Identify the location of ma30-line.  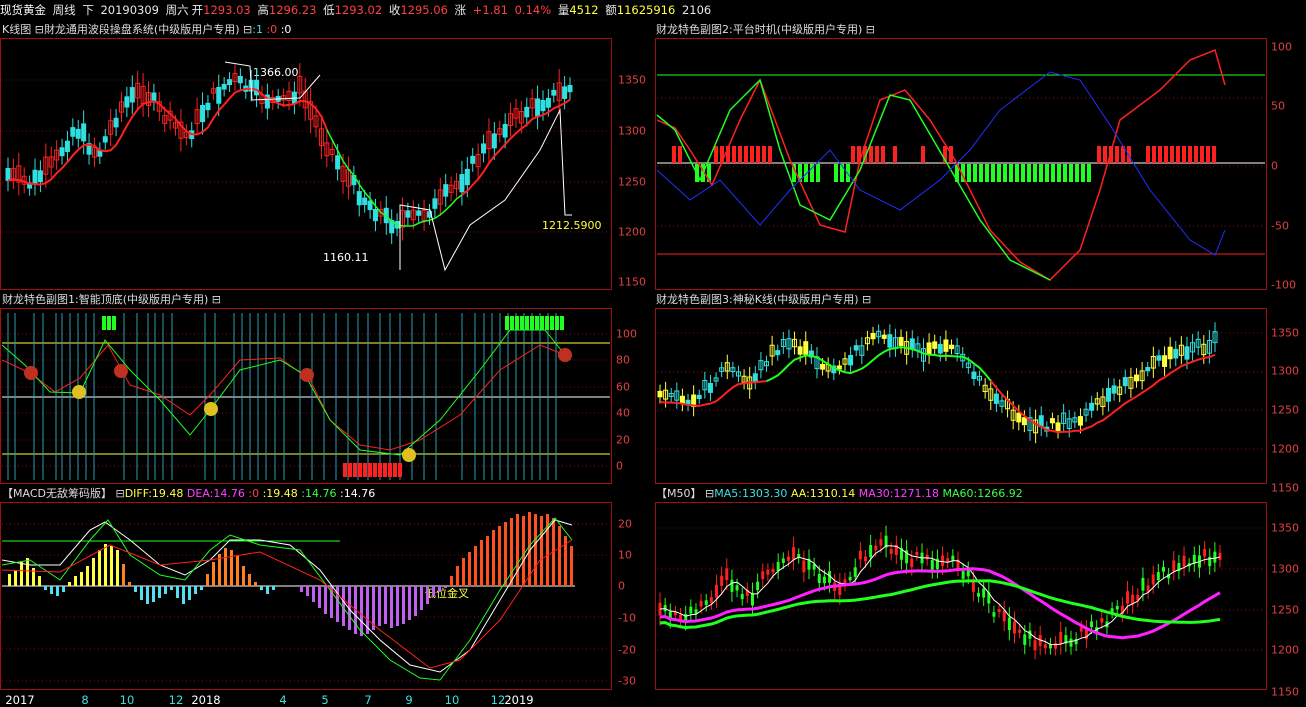
(940, 603).